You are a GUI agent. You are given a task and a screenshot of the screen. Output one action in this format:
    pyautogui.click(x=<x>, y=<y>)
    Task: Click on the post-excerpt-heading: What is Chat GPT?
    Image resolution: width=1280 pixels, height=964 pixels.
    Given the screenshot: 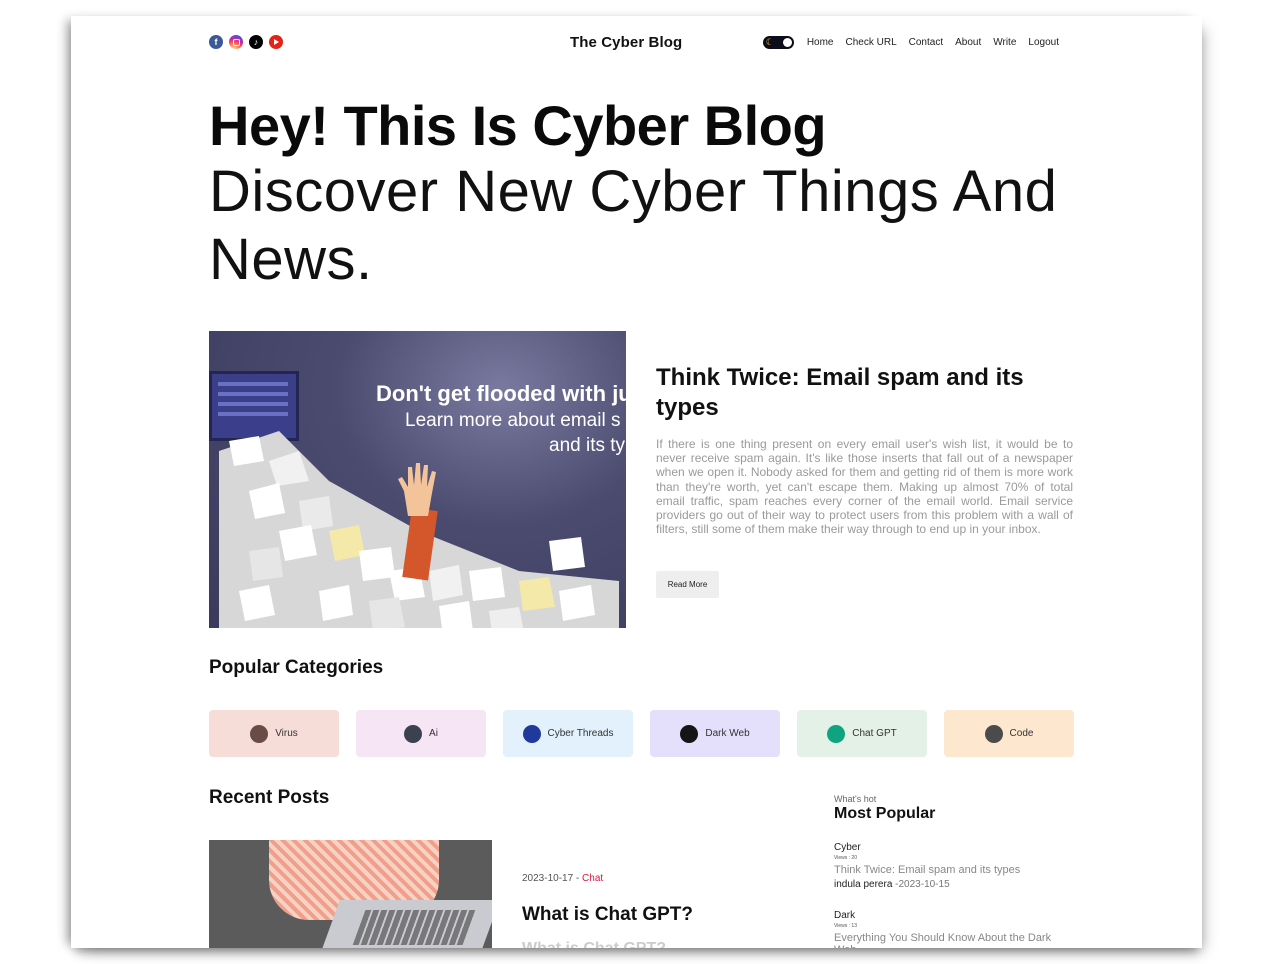 What is the action you would take?
    pyautogui.click(x=594, y=944)
    